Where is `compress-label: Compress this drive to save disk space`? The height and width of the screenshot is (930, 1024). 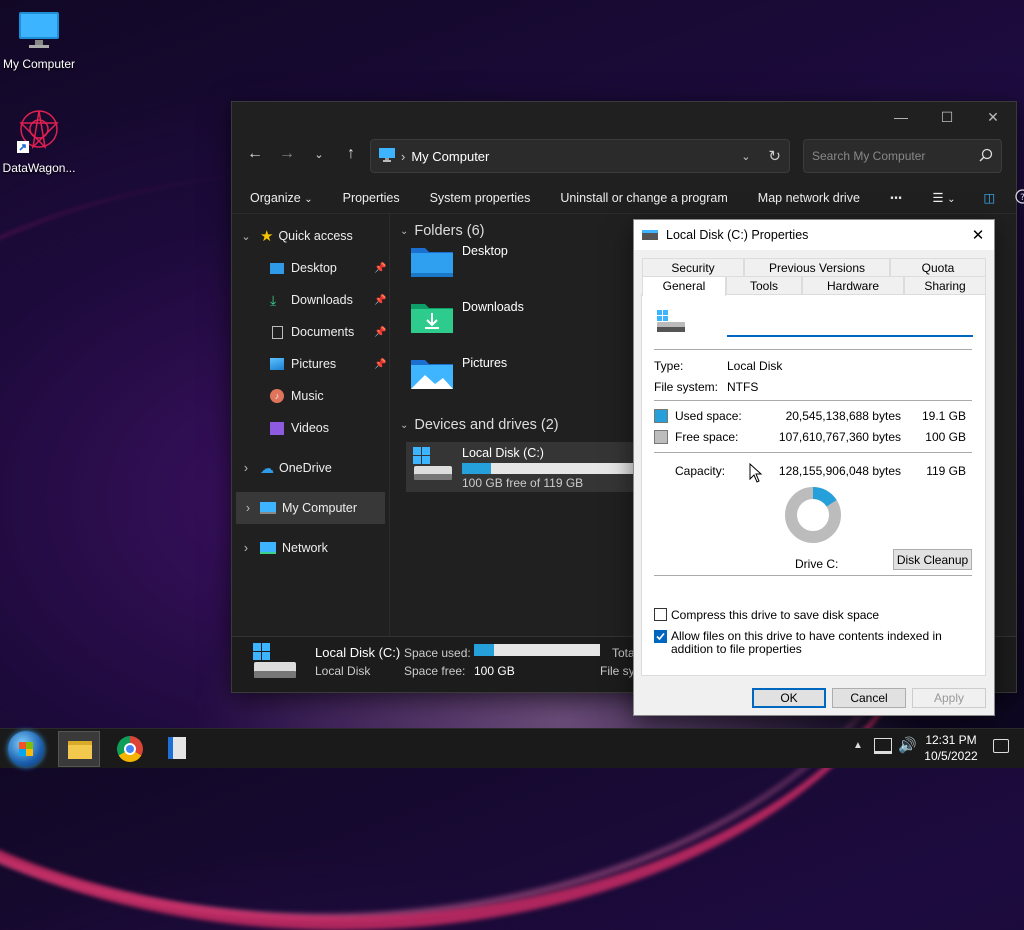
compress-label: Compress this drive to save disk space is located at coordinates (775, 615).